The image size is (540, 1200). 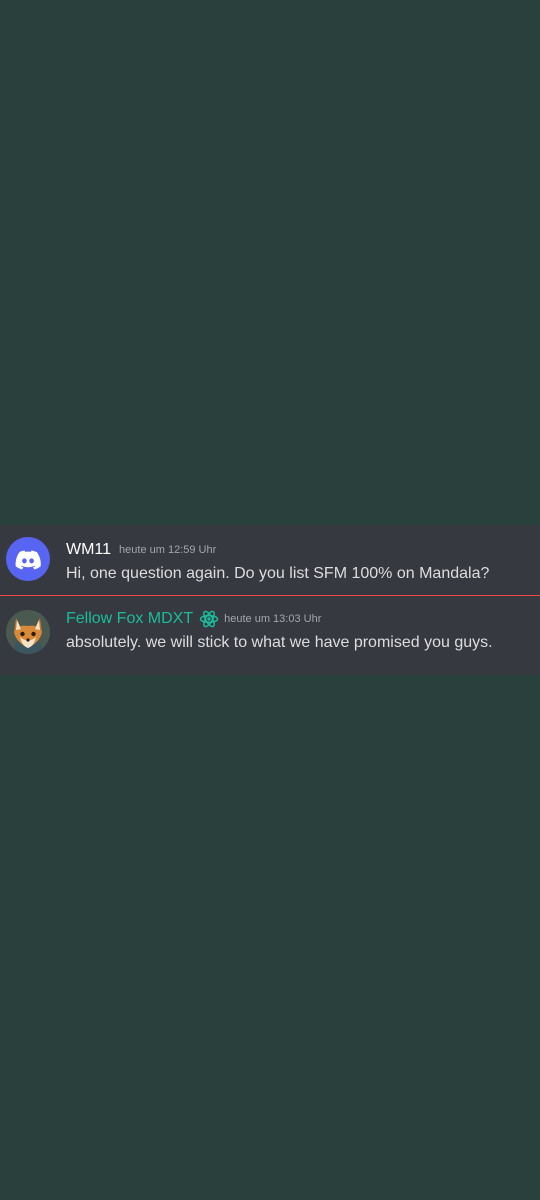 What do you see at coordinates (270, 595) in the screenshot?
I see `new-messages-divider` at bounding box center [270, 595].